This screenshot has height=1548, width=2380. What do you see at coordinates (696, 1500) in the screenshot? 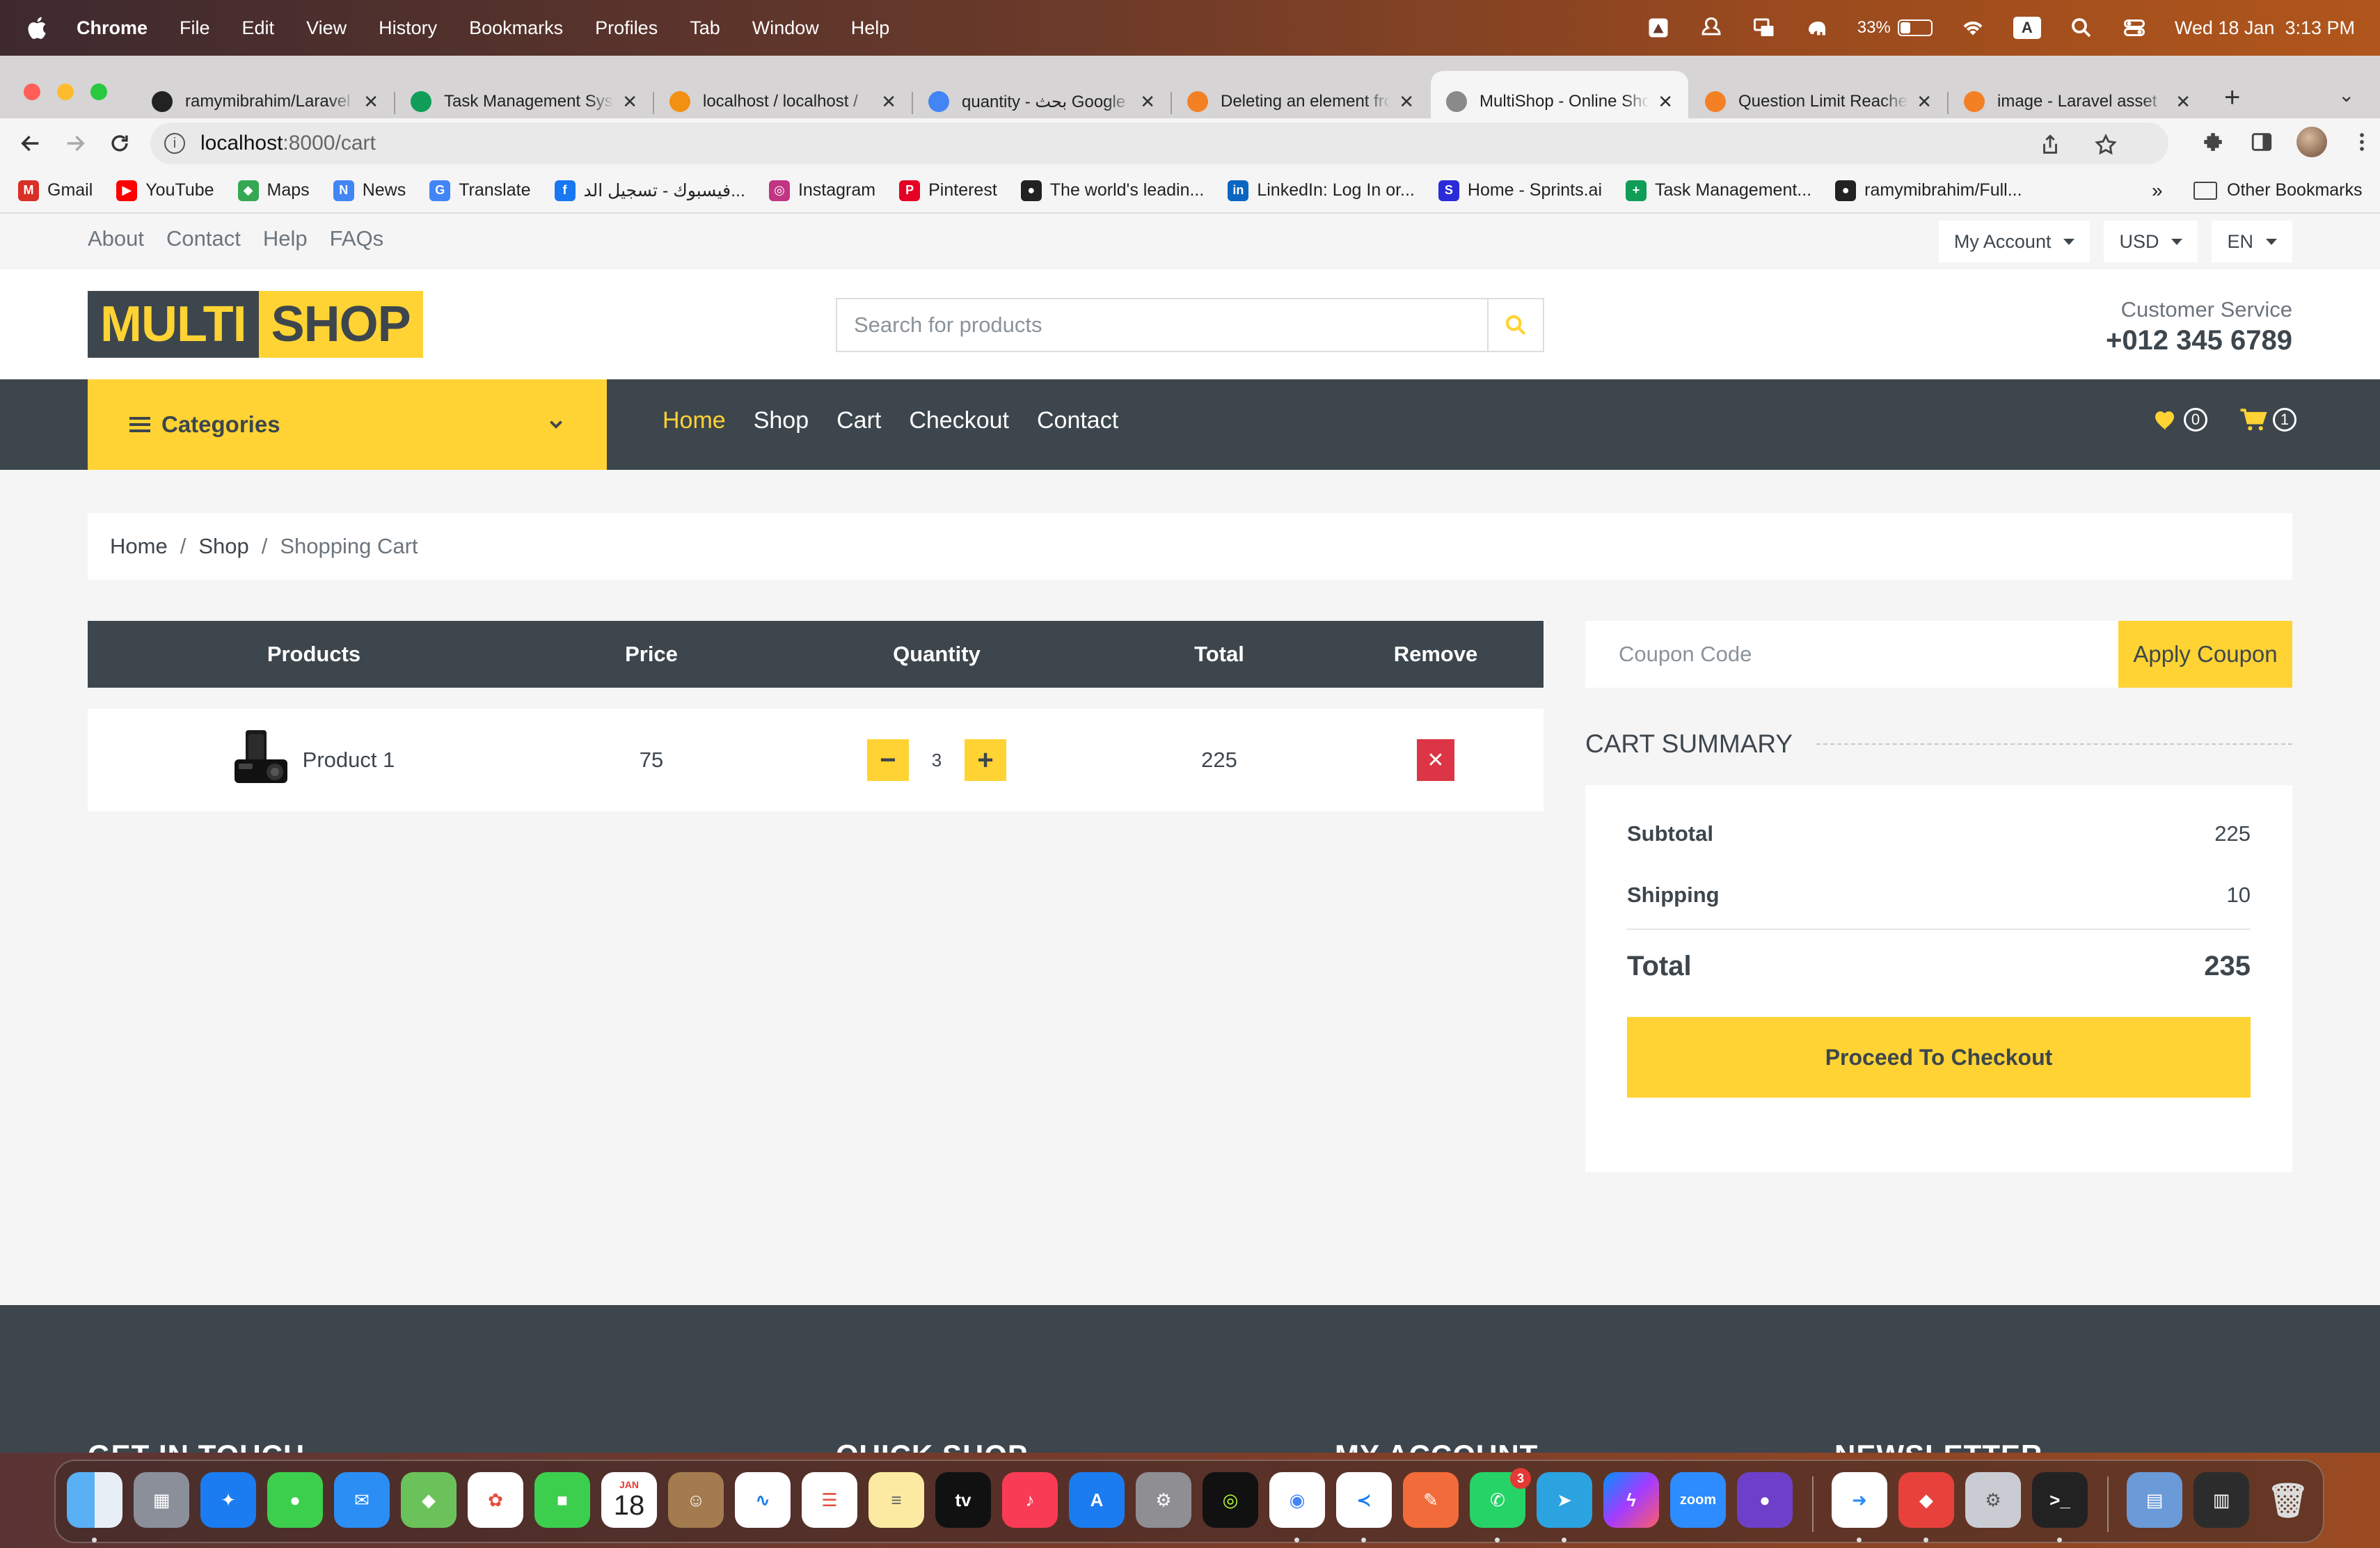
I see `contacts-icon: ☺` at bounding box center [696, 1500].